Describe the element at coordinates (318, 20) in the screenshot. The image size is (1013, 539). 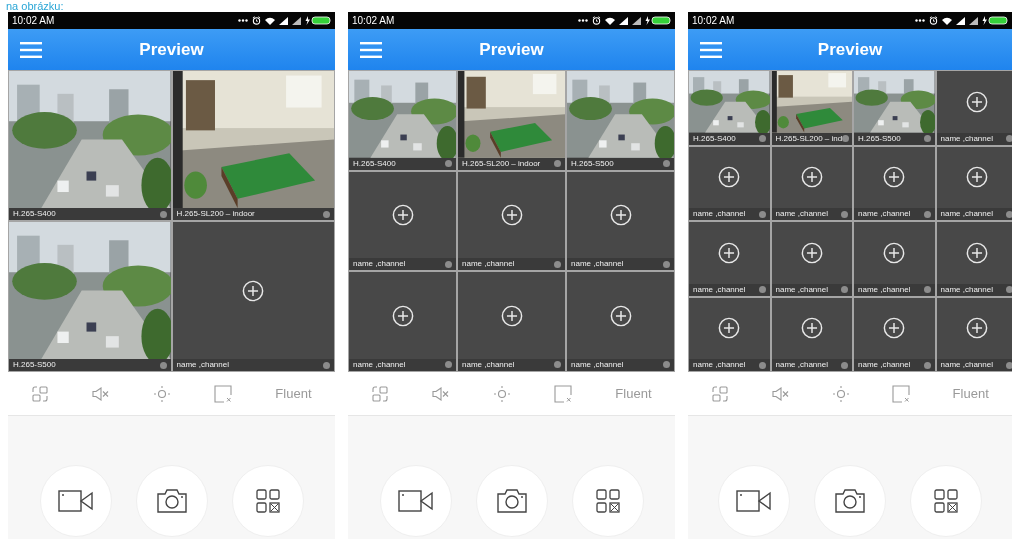
I see `battery-icon` at that location.